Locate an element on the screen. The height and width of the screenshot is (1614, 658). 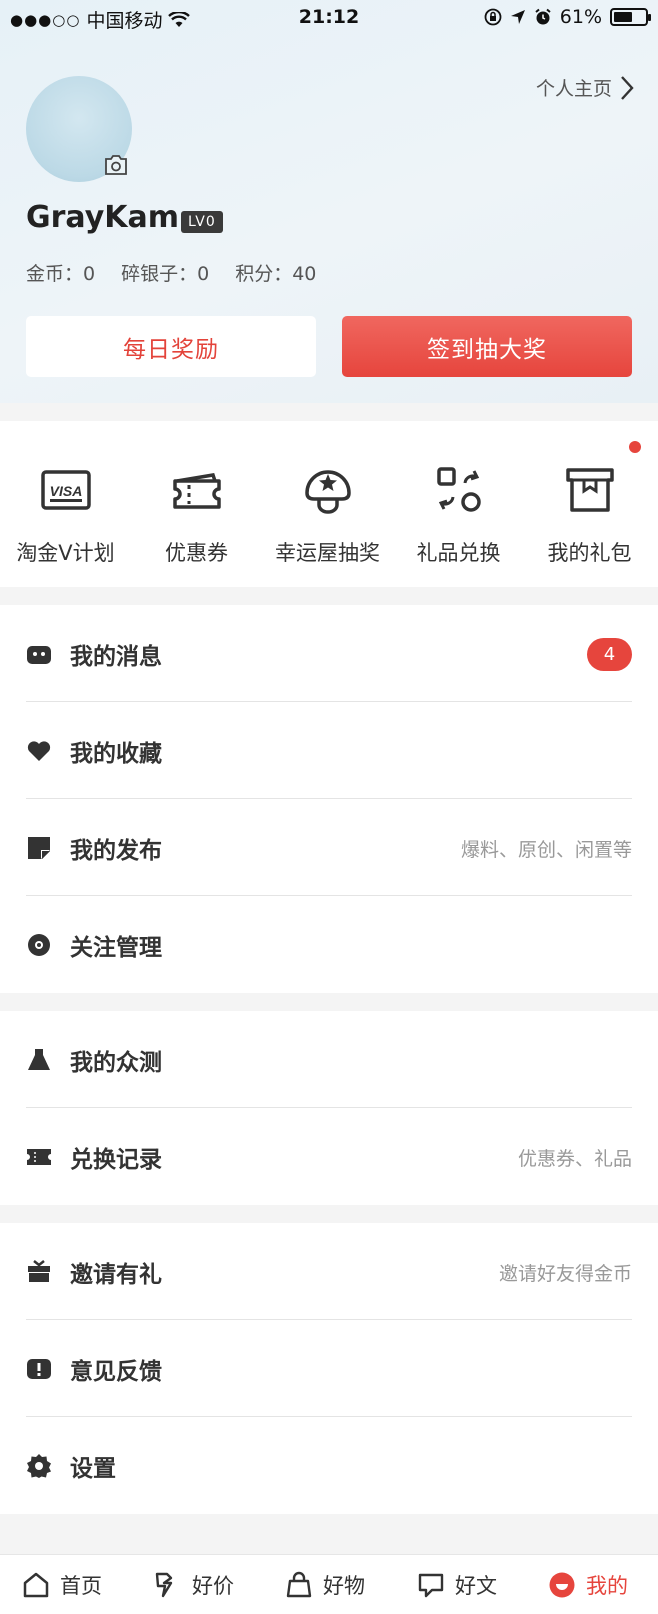
menu-item-label: 我的收藏 is located at coordinates (116, 754).